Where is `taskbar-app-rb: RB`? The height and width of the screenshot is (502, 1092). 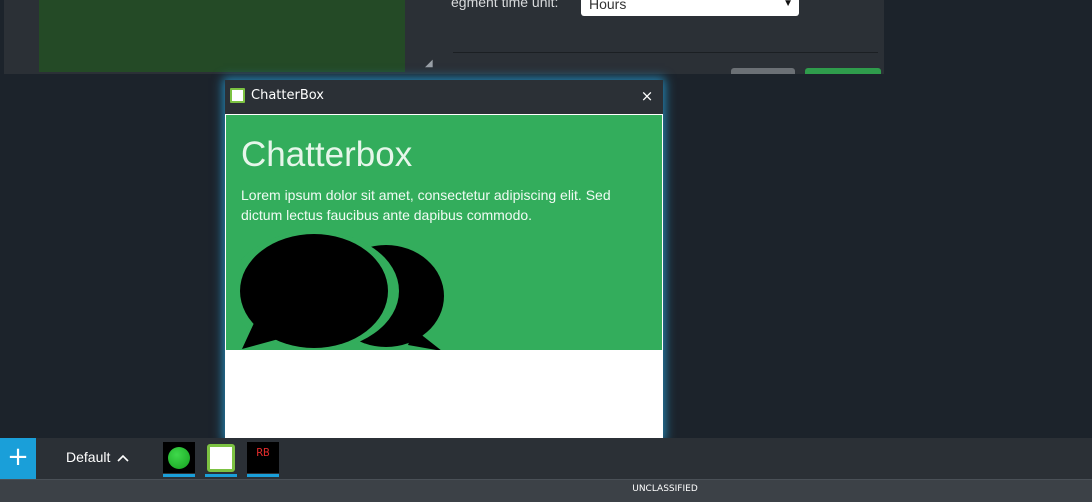
taskbar-app-rb: RB is located at coordinates (263, 459).